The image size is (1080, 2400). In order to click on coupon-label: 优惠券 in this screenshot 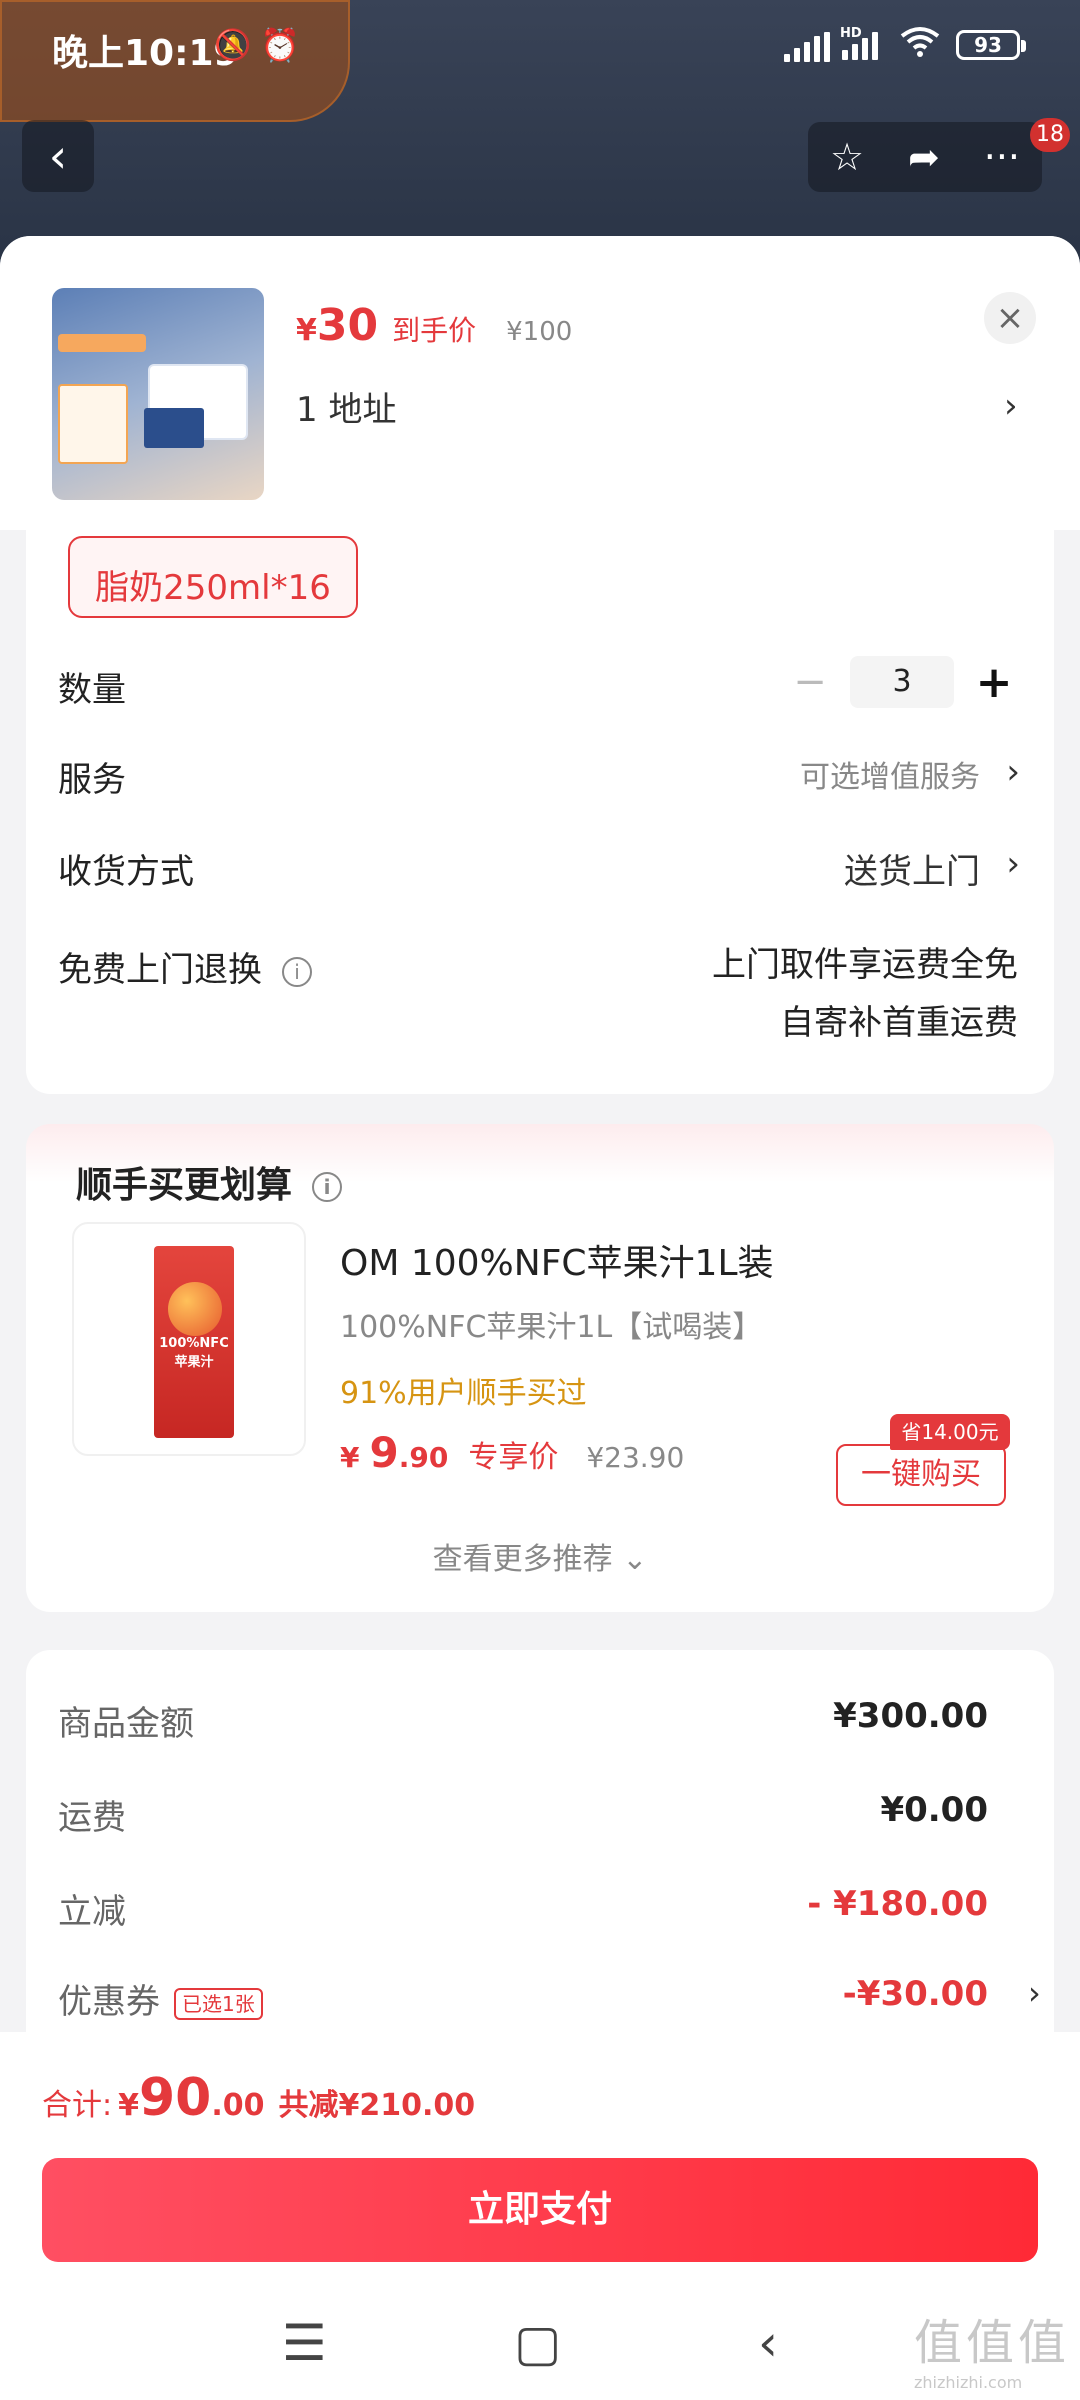, I will do `click(109, 2002)`.